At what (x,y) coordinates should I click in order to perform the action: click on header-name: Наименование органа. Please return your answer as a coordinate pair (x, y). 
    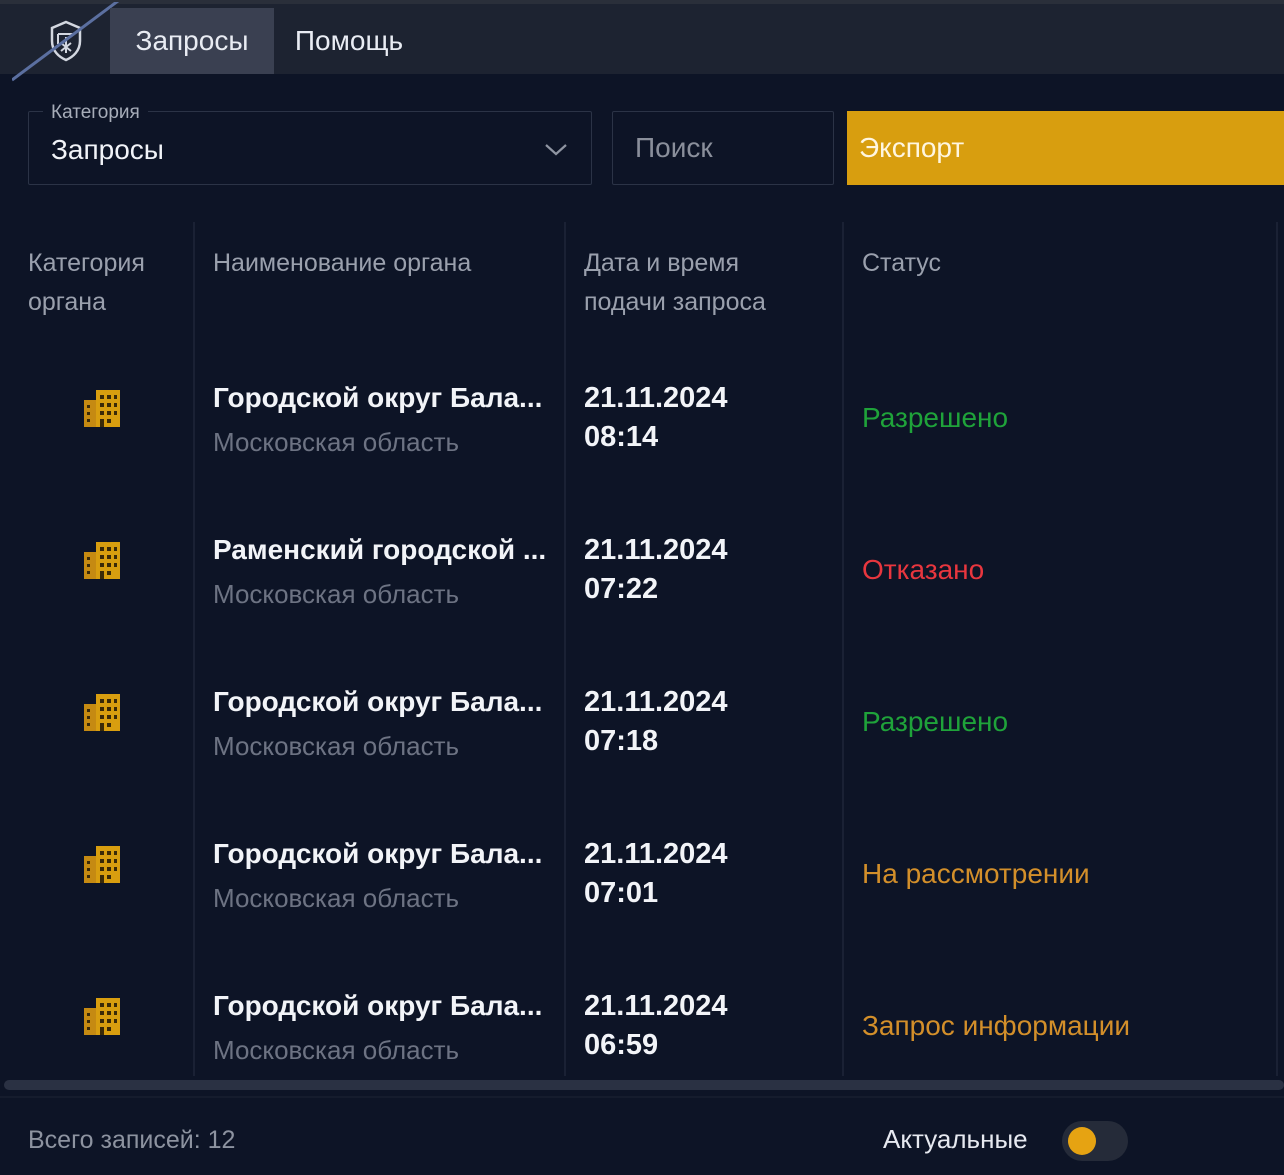
    Looking at the image, I should click on (383, 263).